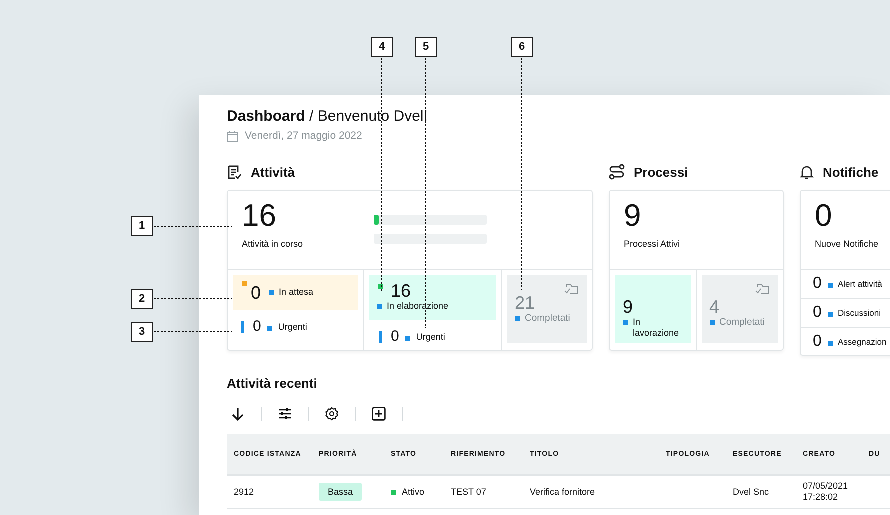 The height and width of the screenshot is (515, 890). Describe the element at coordinates (715, 307) in the screenshot. I see `tile-value: 4` at that location.